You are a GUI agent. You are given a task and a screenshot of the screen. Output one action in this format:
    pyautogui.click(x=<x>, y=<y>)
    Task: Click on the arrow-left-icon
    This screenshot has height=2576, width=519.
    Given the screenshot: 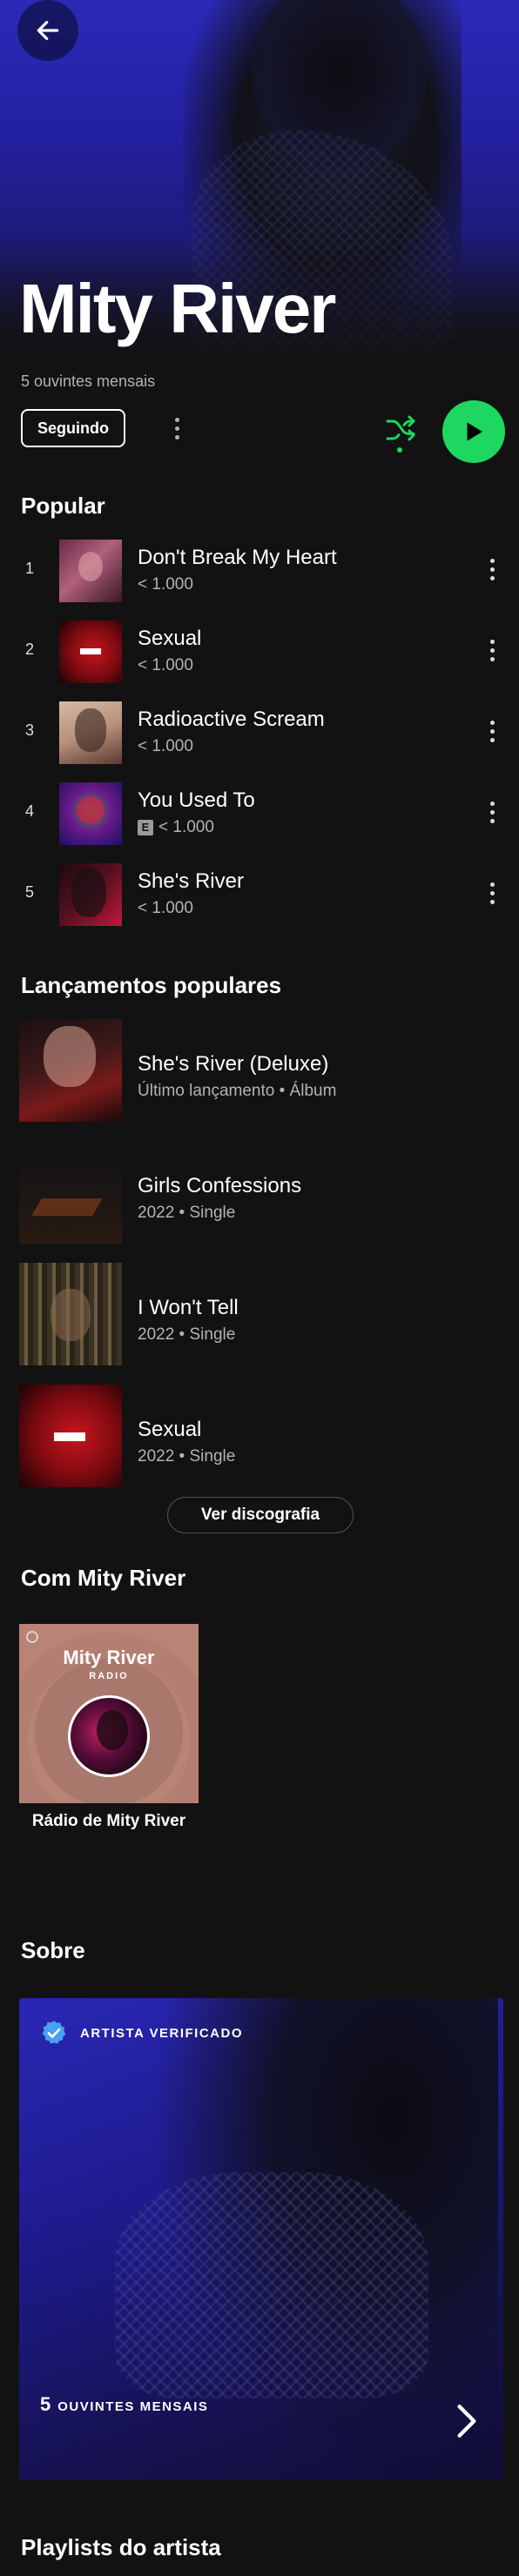 What is the action you would take?
    pyautogui.click(x=48, y=30)
    